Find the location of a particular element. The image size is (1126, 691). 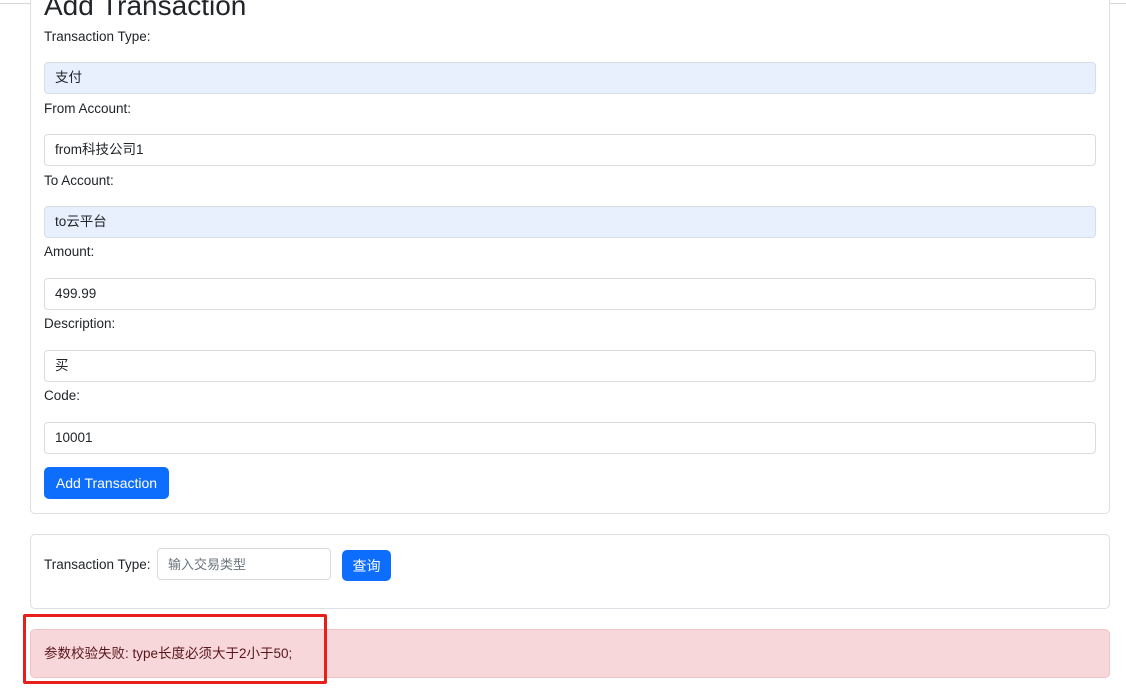

to-account-label: To Account: is located at coordinates (79, 180).